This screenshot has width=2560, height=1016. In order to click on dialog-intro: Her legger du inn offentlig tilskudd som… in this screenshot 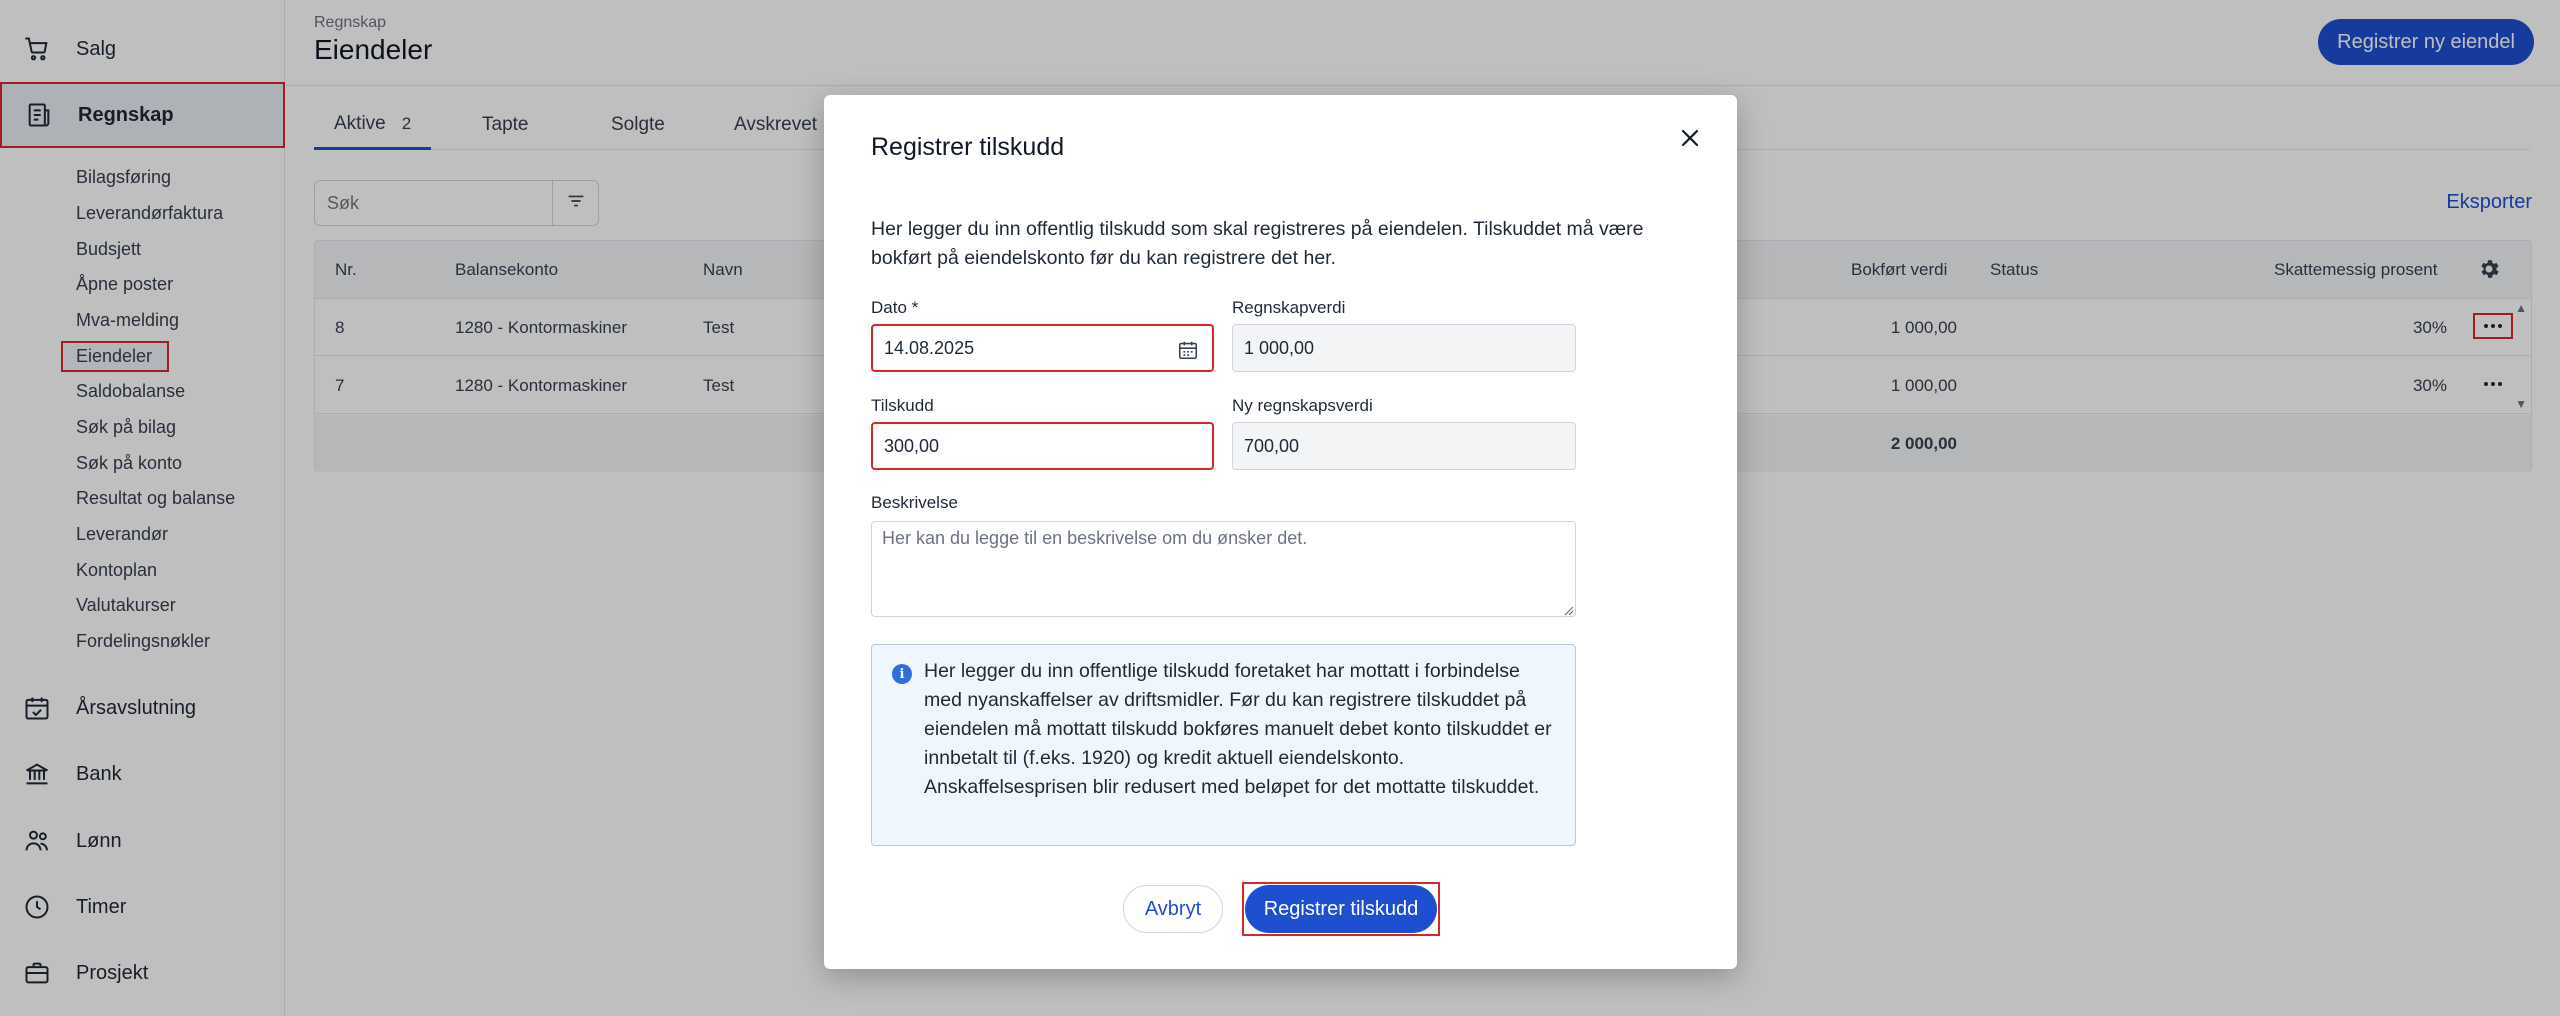, I will do `click(1257, 243)`.